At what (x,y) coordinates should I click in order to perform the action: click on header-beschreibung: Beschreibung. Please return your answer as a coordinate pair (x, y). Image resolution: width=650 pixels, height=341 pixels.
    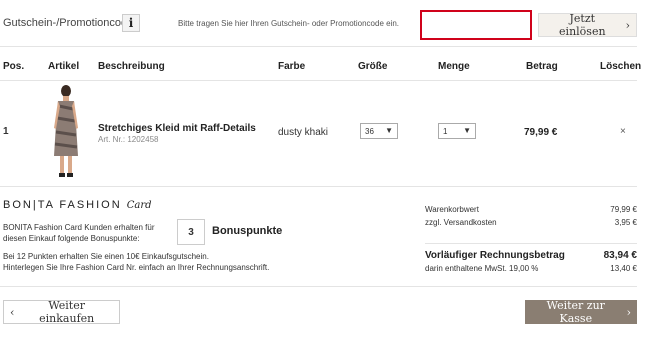
    Looking at the image, I should click on (131, 66).